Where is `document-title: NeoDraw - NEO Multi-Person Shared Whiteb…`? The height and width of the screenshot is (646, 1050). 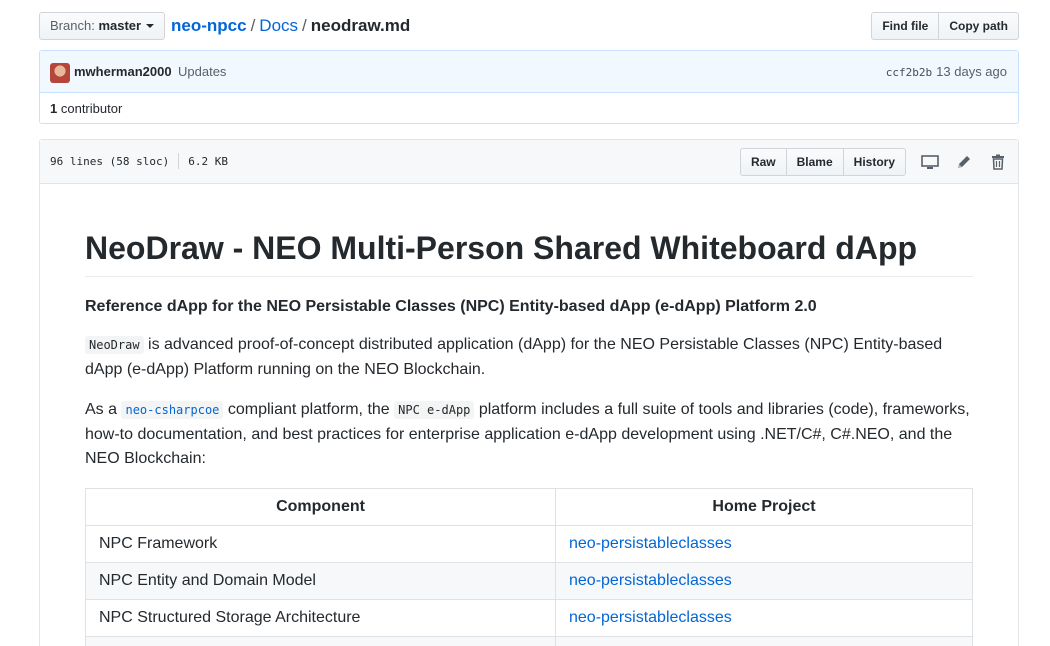 document-title: NeoDraw - NEO Multi-Person Shared Whiteb… is located at coordinates (529, 252).